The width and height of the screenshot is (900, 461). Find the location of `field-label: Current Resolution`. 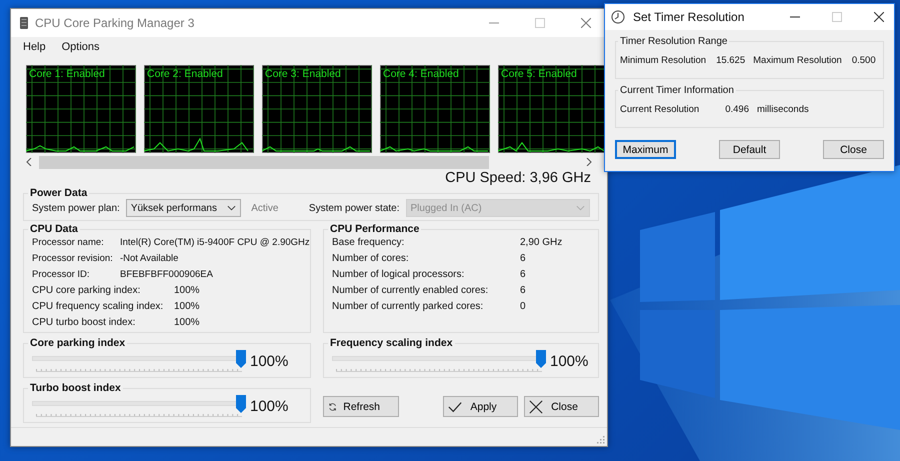

field-label: Current Resolution is located at coordinates (660, 109).